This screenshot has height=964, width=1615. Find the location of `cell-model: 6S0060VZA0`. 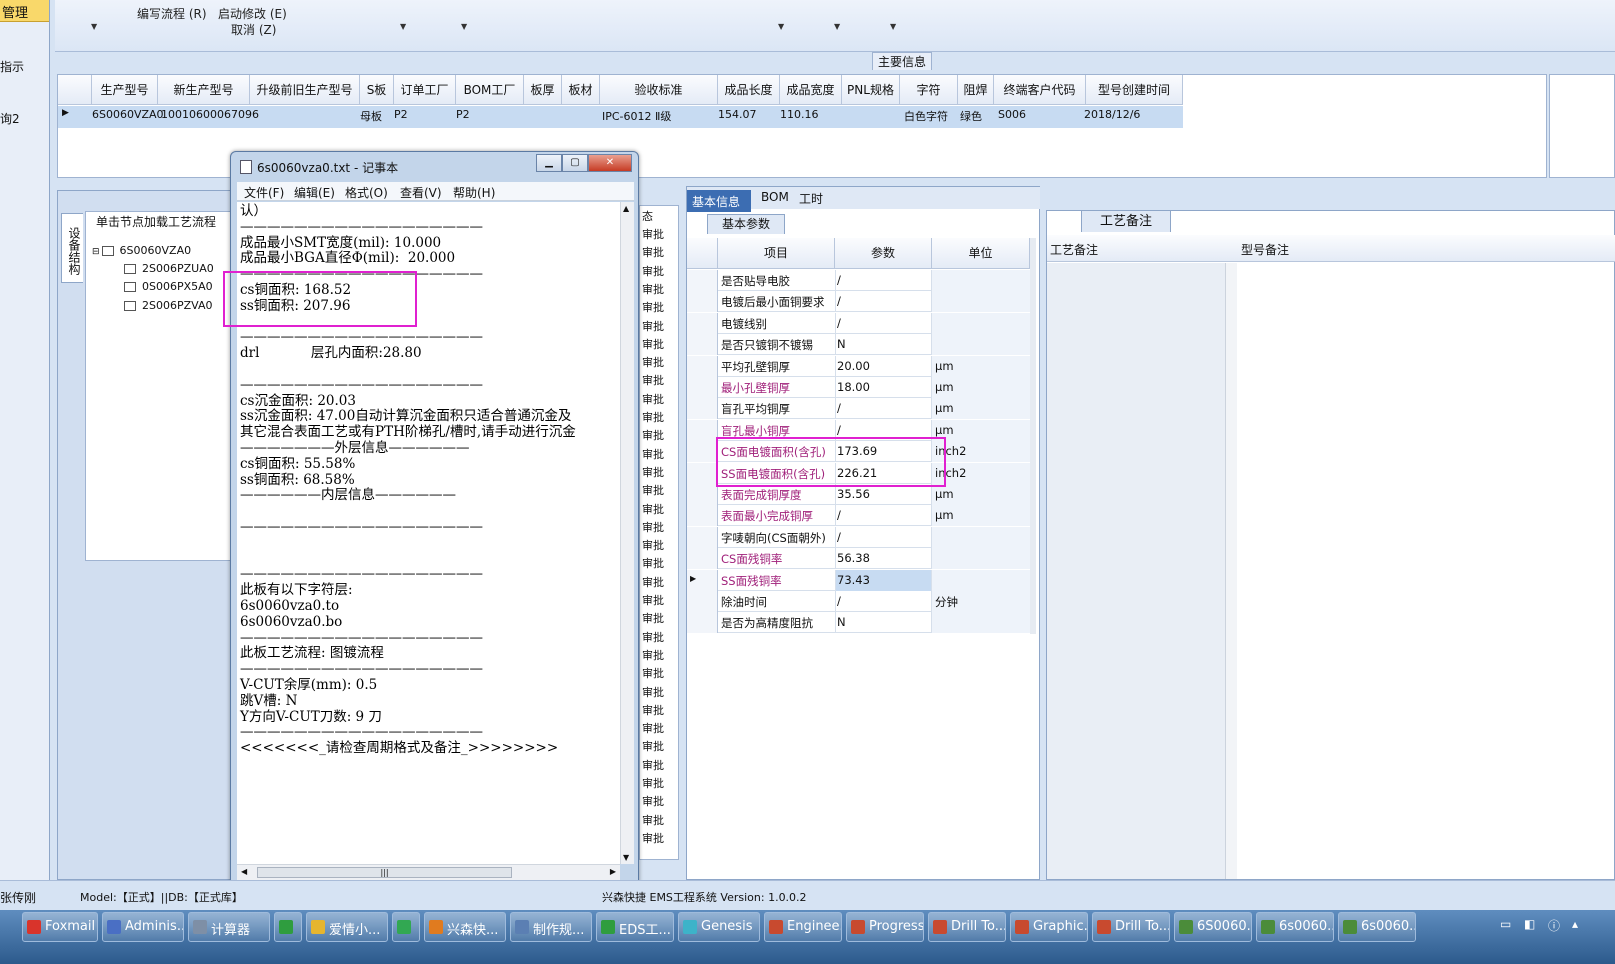

cell-model: 6S0060VZA0 is located at coordinates (128, 114).